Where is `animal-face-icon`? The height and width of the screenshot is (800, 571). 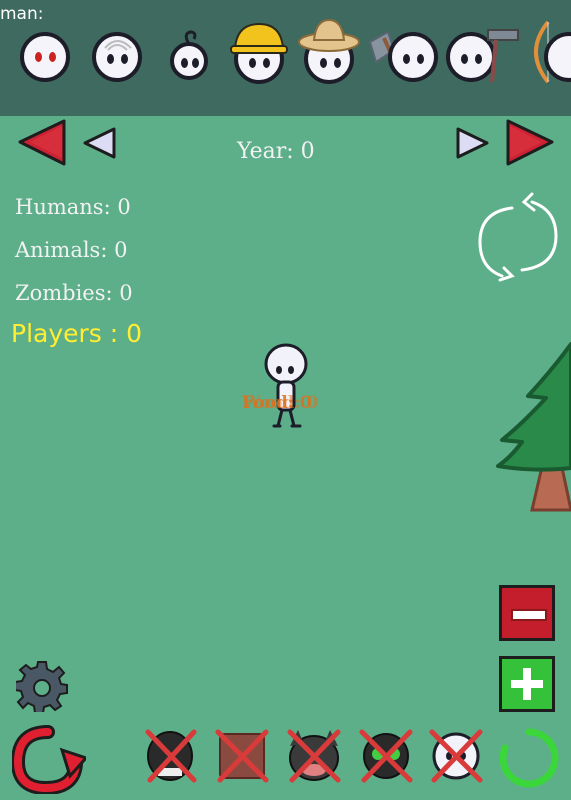
animal-face-icon is located at coordinates (314, 756).